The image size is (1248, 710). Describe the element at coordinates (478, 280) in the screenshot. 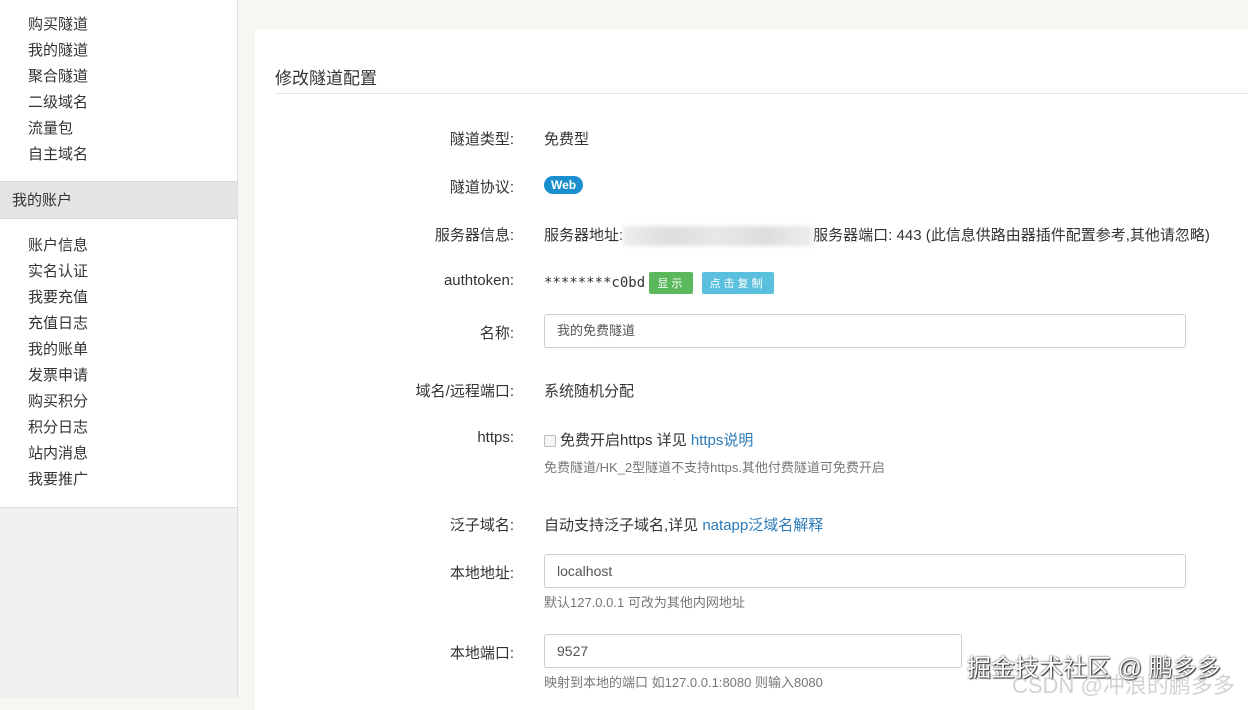

I see `authtoken-label: authtoken:` at that location.